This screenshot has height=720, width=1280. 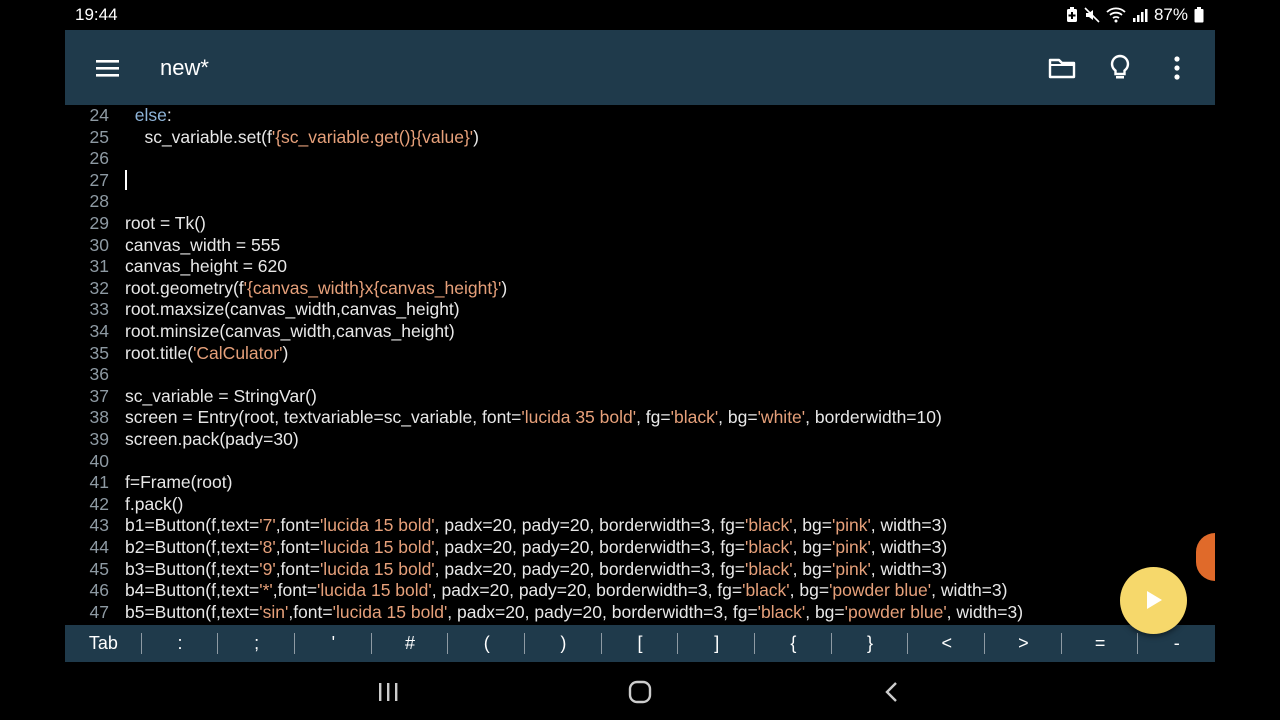 What do you see at coordinates (640, 202) in the screenshot?
I see `code-line: 28` at bounding box center [640, 202].